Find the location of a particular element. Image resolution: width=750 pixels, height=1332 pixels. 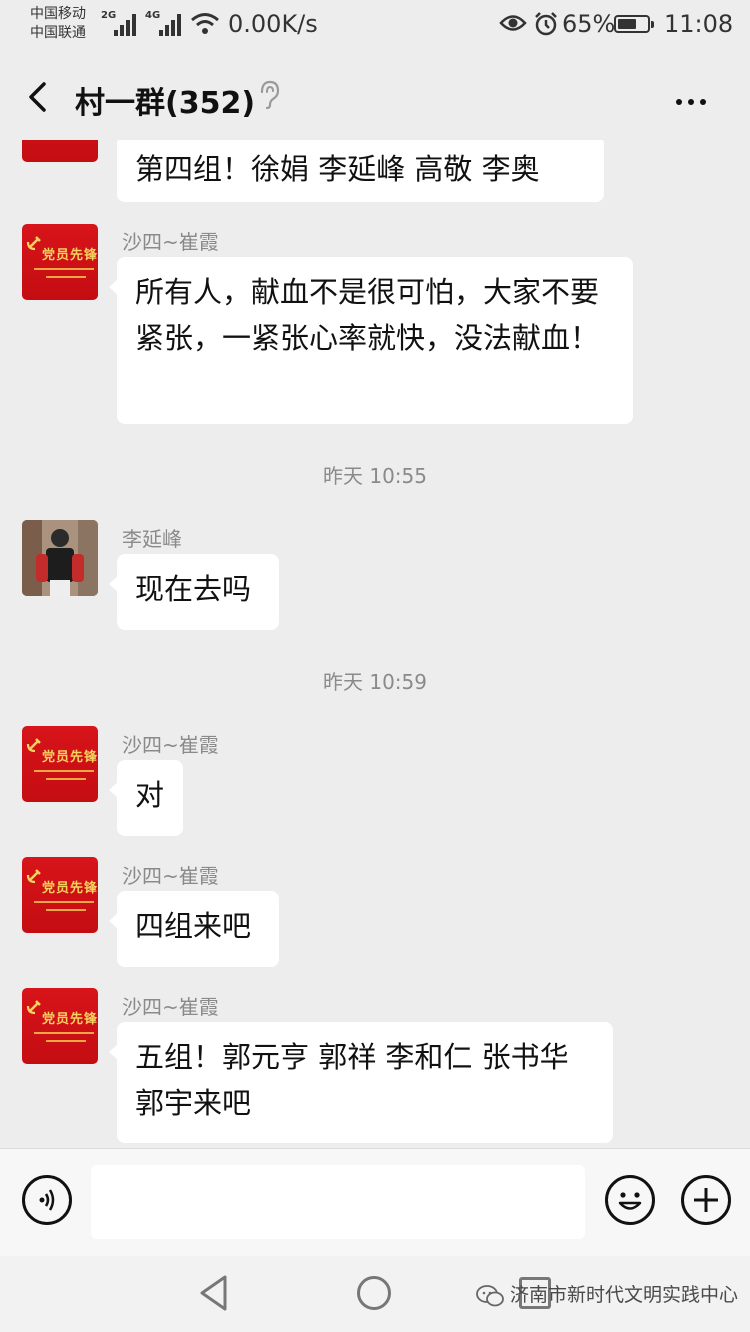

ear-icon is located at coordinates (270, 95).